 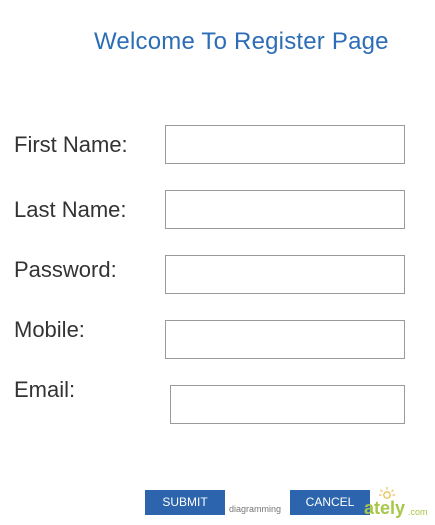 I want to click on email-label: Email:, so click(x=45, y=389).